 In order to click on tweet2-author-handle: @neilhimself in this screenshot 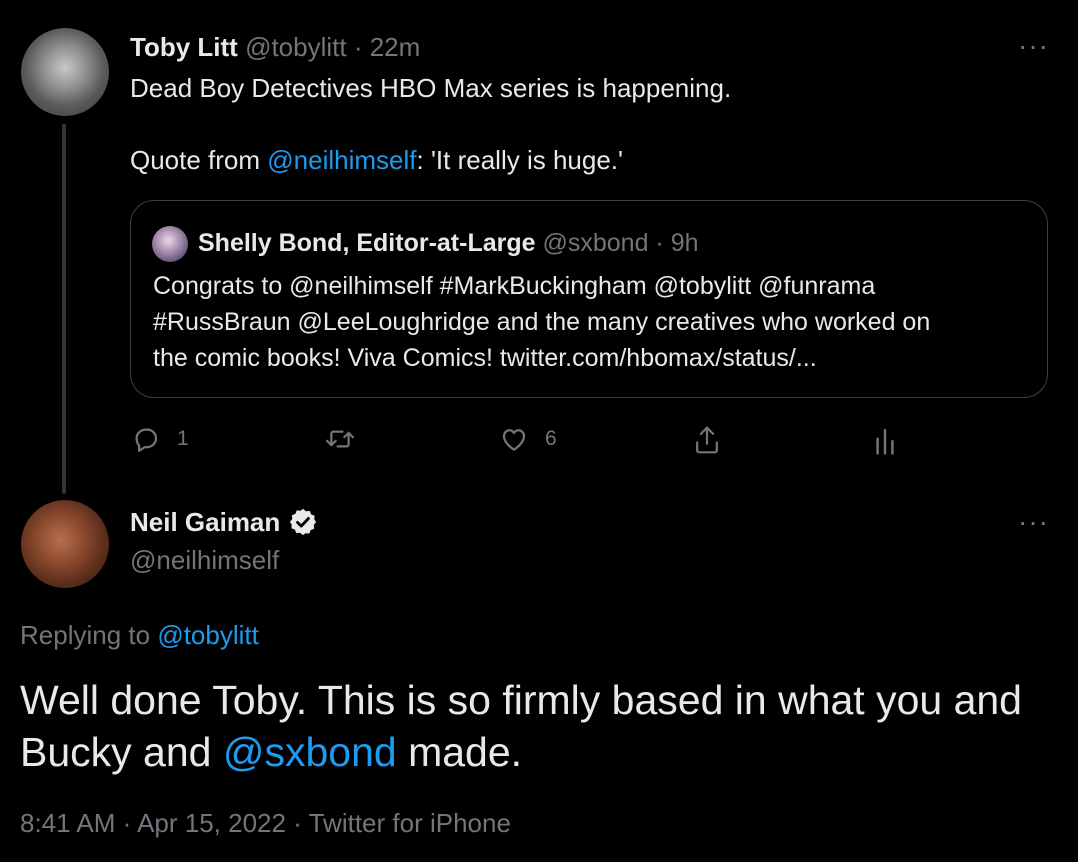, I will do `click(204, 560)`.